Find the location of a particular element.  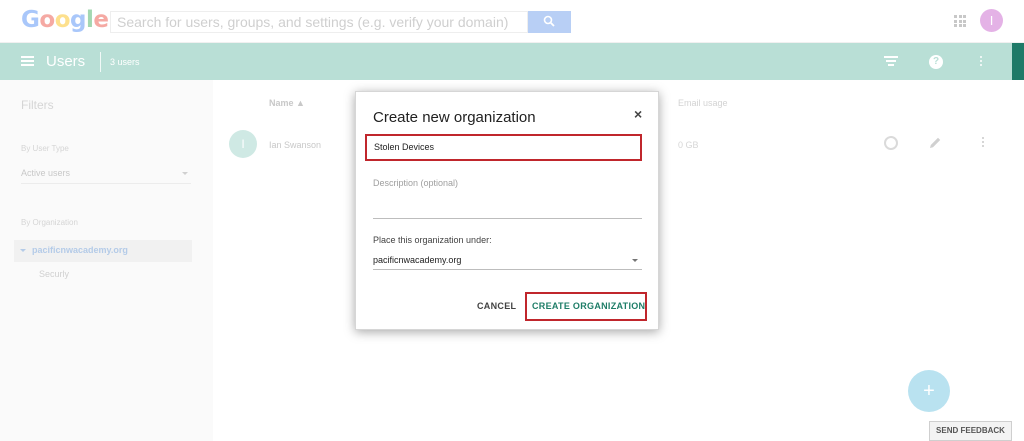

apps-grid-icon is located at coordinates (960, 21).